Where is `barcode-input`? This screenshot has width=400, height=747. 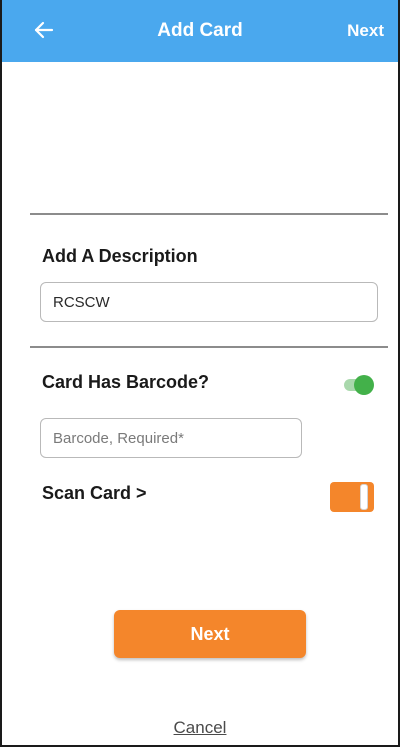 barcode-input is located at coordinates (171, 438).